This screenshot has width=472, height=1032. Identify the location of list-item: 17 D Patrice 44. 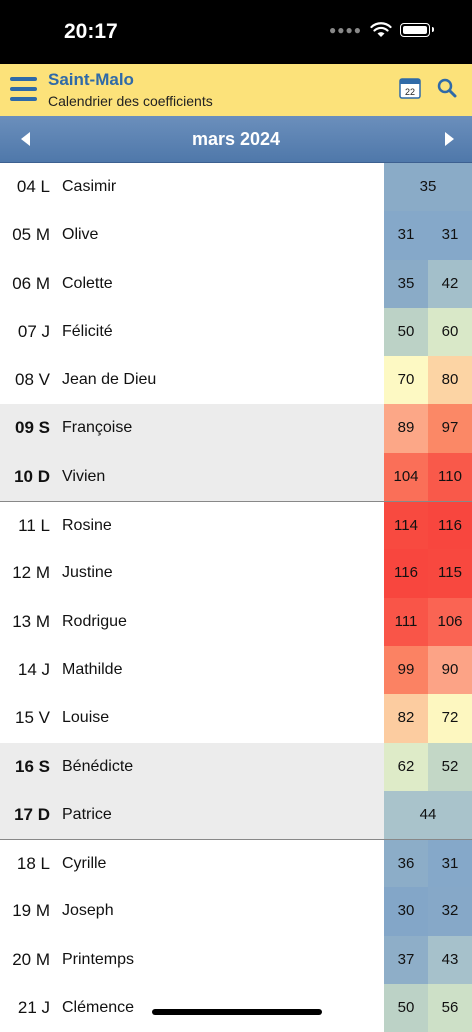
(236, 815).